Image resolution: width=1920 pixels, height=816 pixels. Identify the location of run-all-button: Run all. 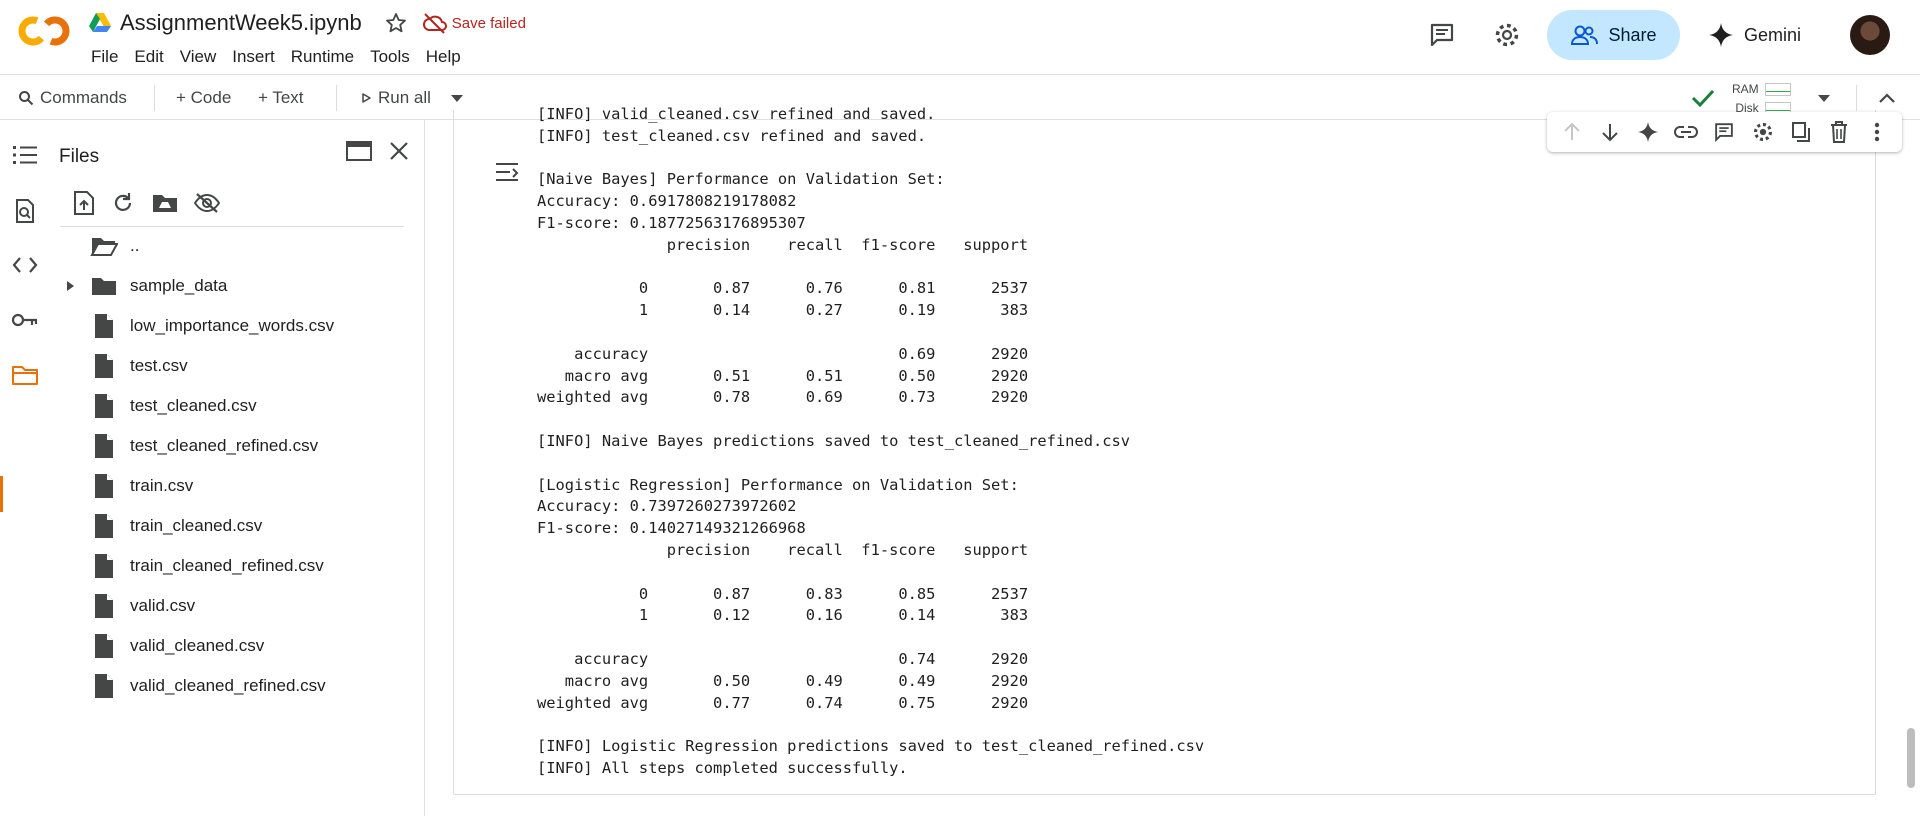
(395, 98).